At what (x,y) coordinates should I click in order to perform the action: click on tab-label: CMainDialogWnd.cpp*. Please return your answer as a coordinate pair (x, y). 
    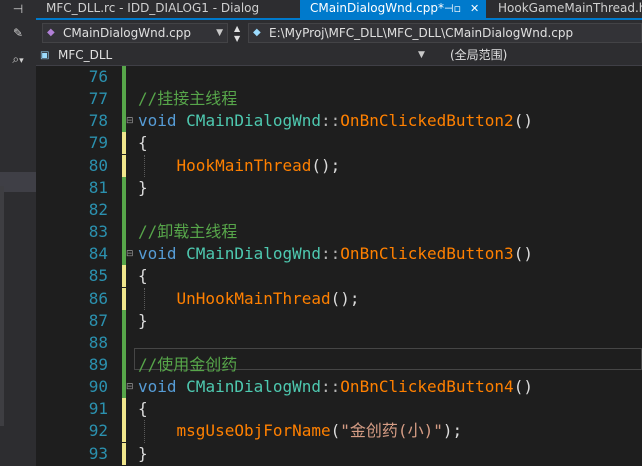
    Looking at the image, I should click on (377, 8).